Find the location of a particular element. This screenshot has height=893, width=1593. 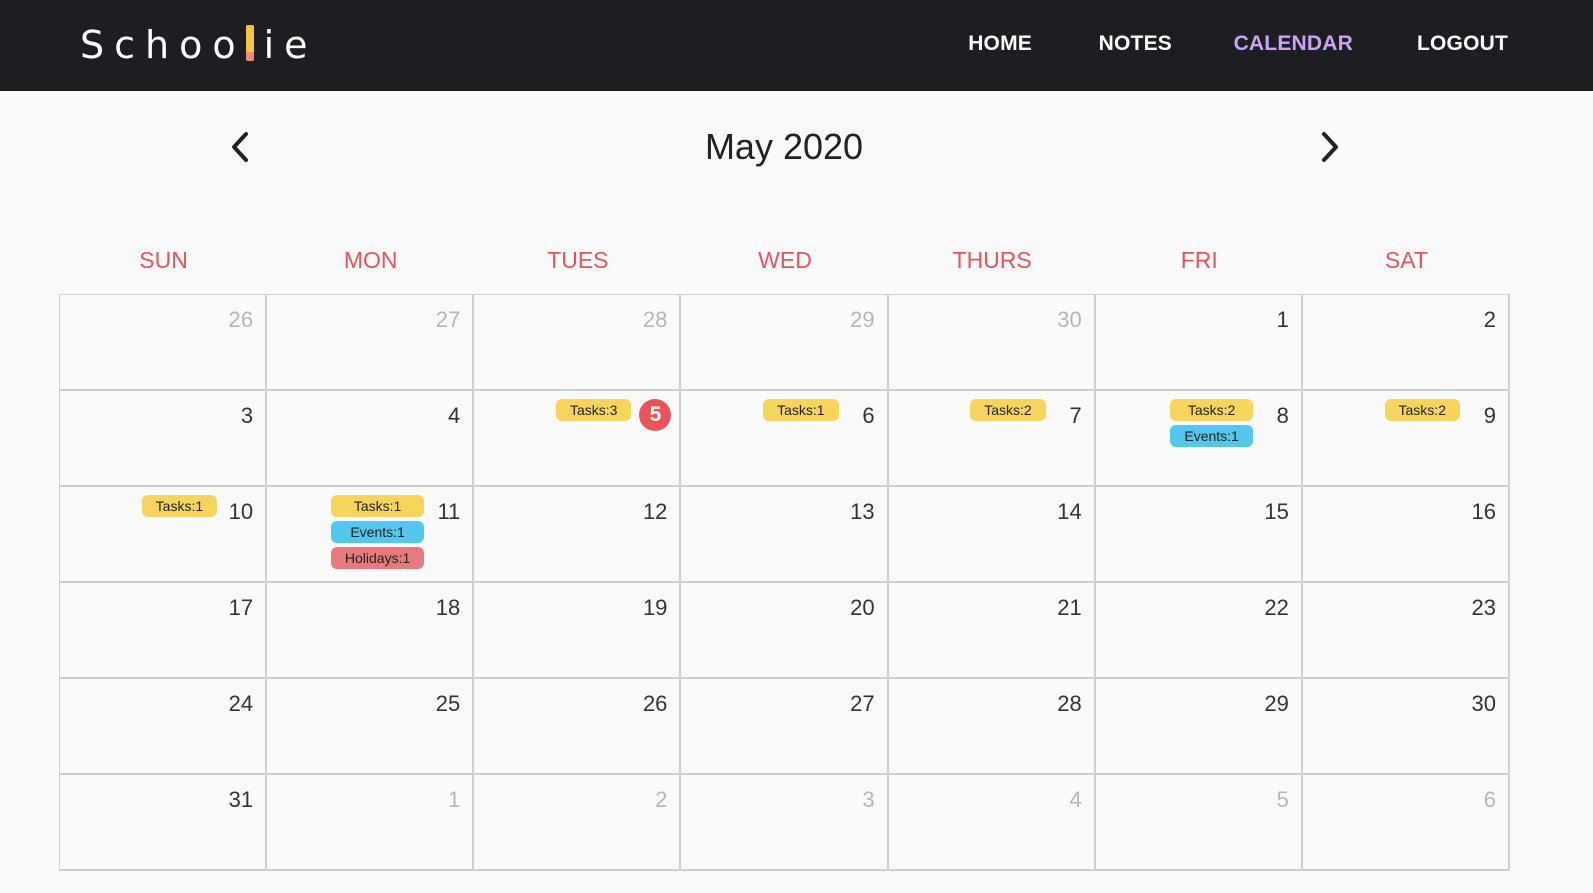

calendar-day-cell: 5 is located at coordinates (1199, 823).